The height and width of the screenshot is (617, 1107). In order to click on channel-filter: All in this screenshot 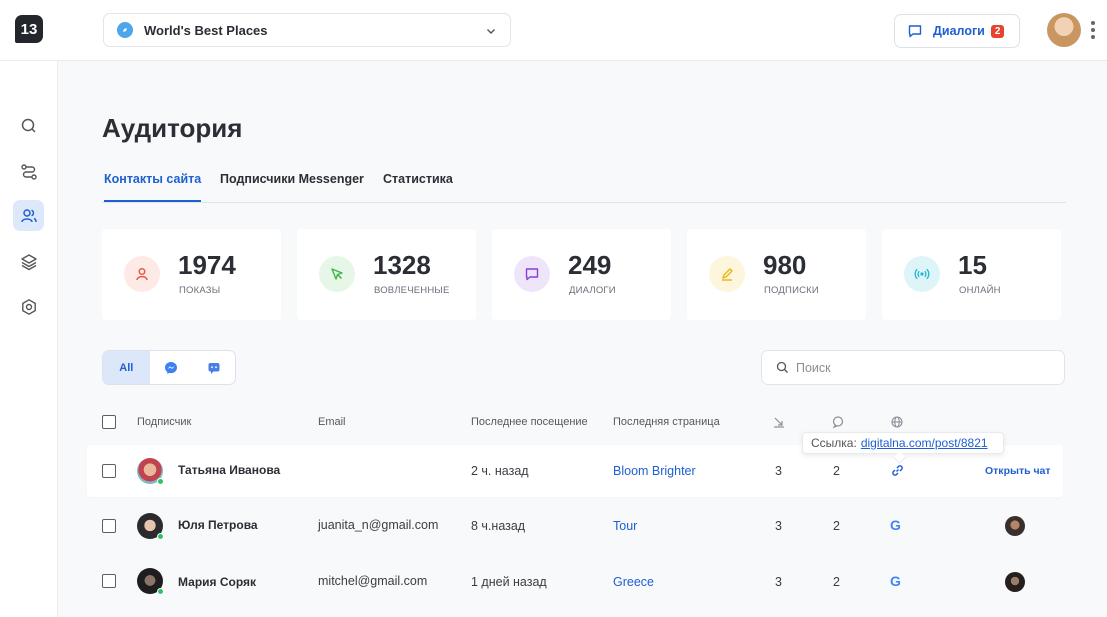, I will do `click(169, 367)`.